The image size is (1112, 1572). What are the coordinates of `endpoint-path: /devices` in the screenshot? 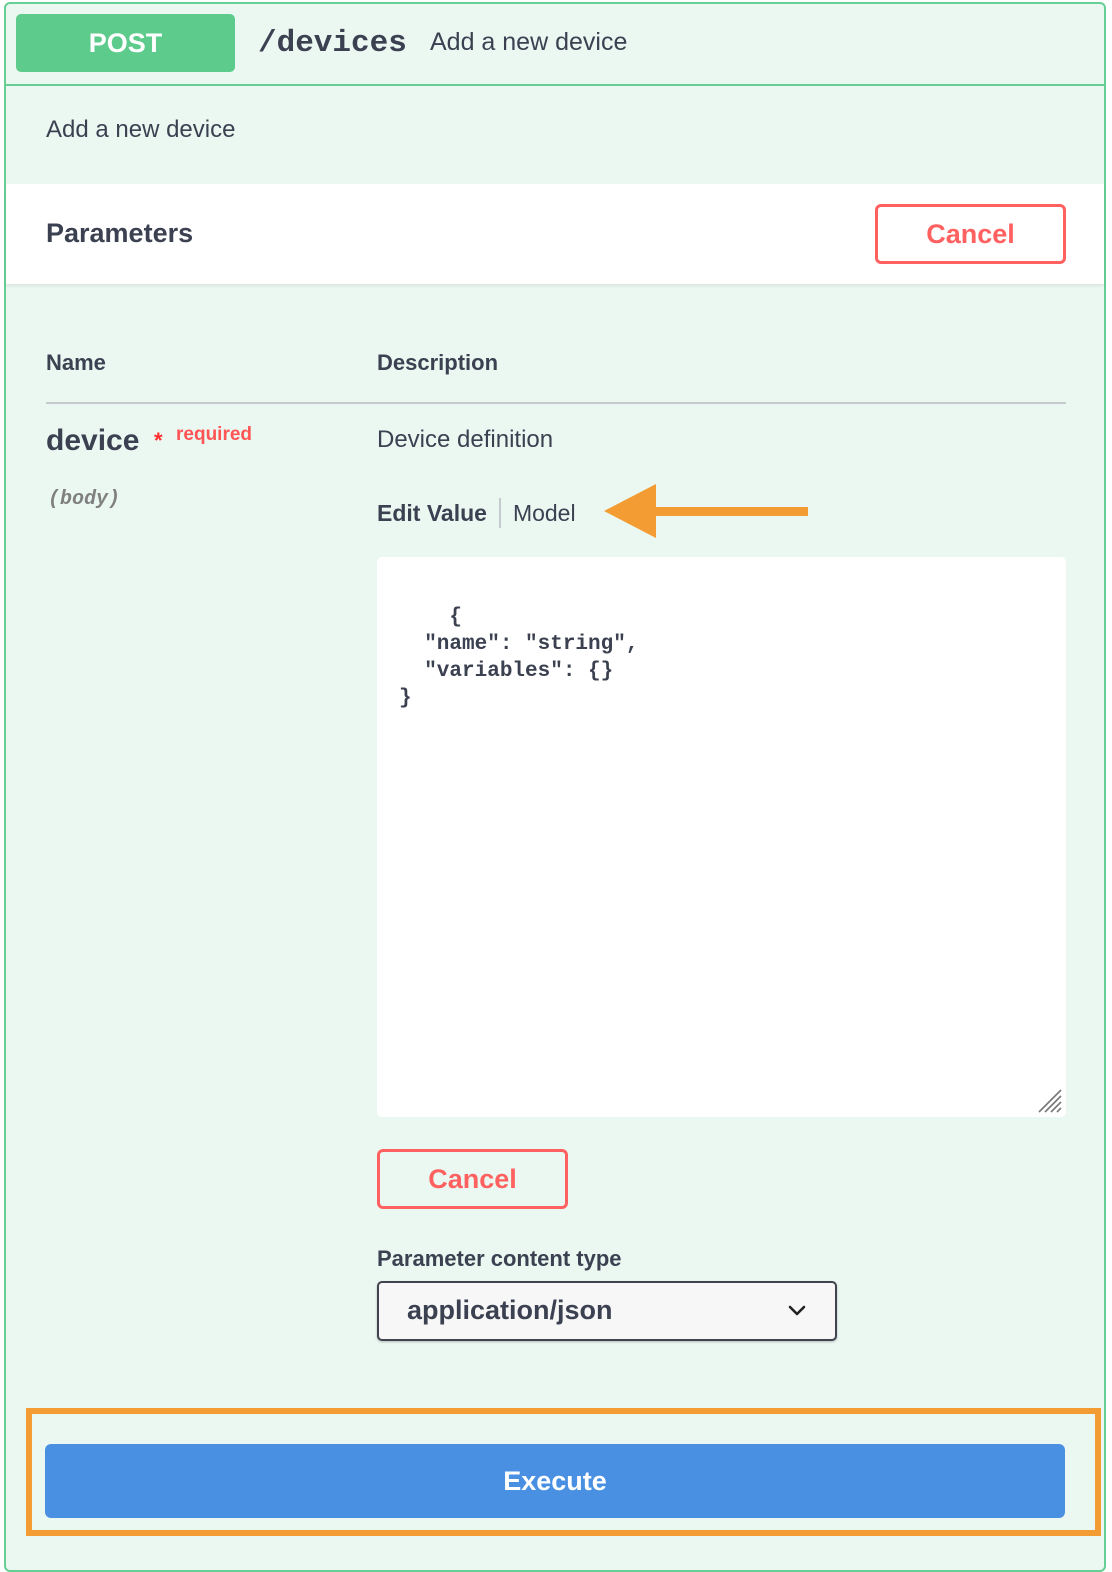 It's located at (332, 43).